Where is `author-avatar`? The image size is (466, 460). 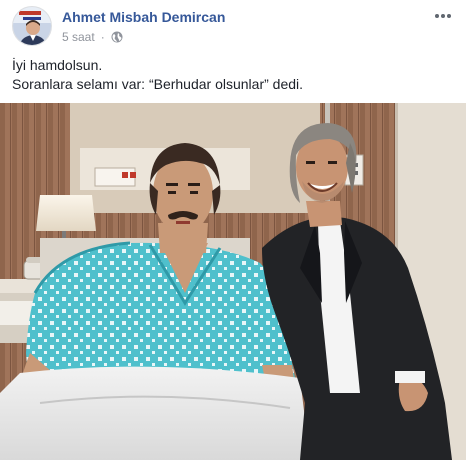 author-avatar is located at coordinates (32, 26).